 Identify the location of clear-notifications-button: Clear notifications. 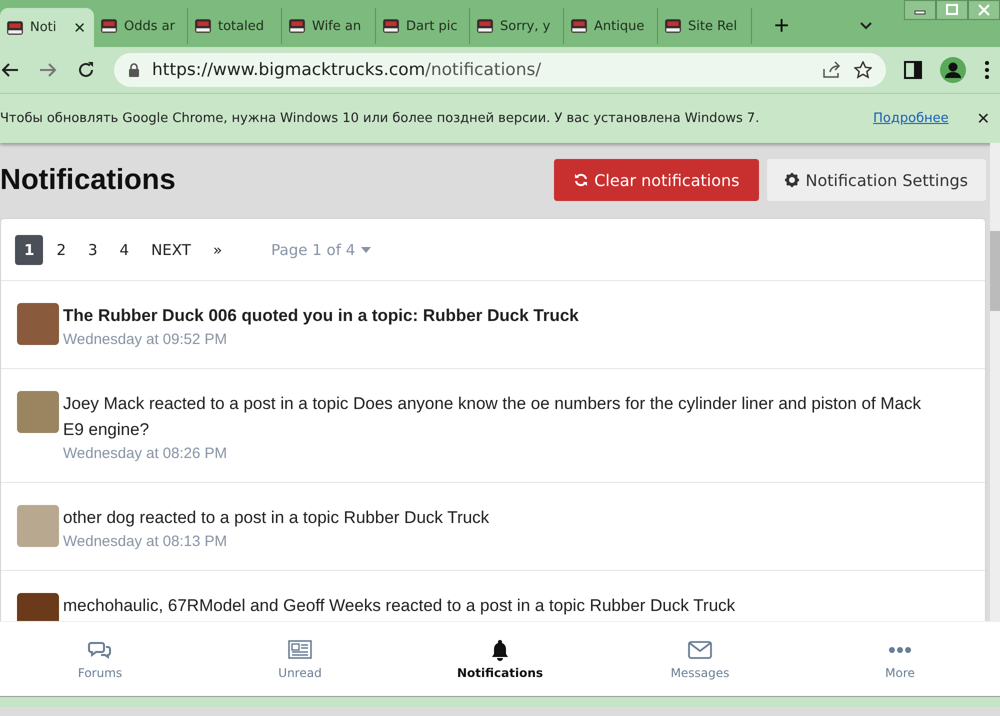
(657, 180).